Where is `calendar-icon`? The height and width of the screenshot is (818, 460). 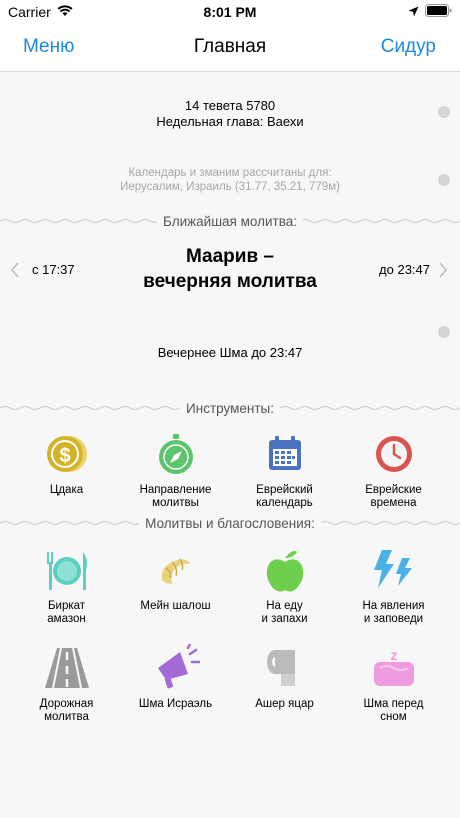
calendar-icon is located at coordinates (285, 454).